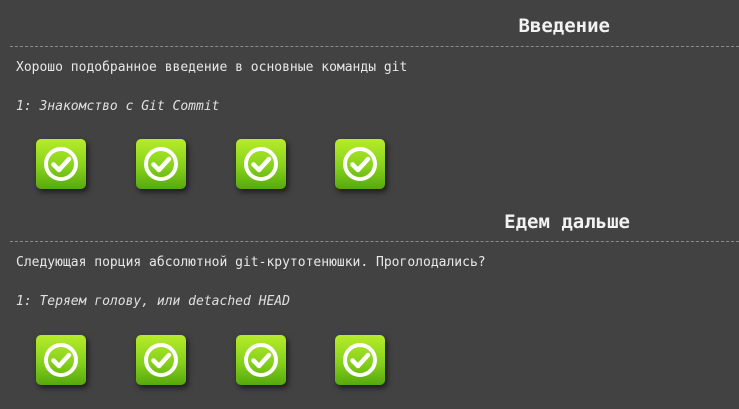 The image size is (739, 409). Describe the element at coordinates (118, 106) in the screenshot. I see `level-name: 1: Знакомство с Git Commit` at that location.